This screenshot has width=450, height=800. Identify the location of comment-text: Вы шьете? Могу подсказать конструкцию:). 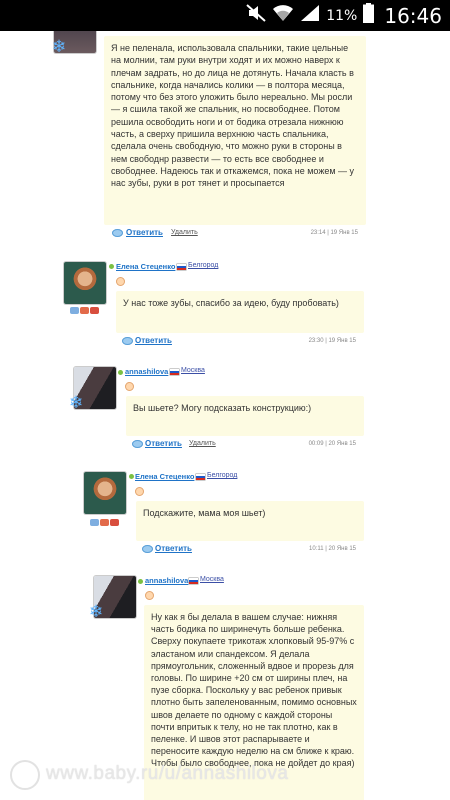
(245, 416).